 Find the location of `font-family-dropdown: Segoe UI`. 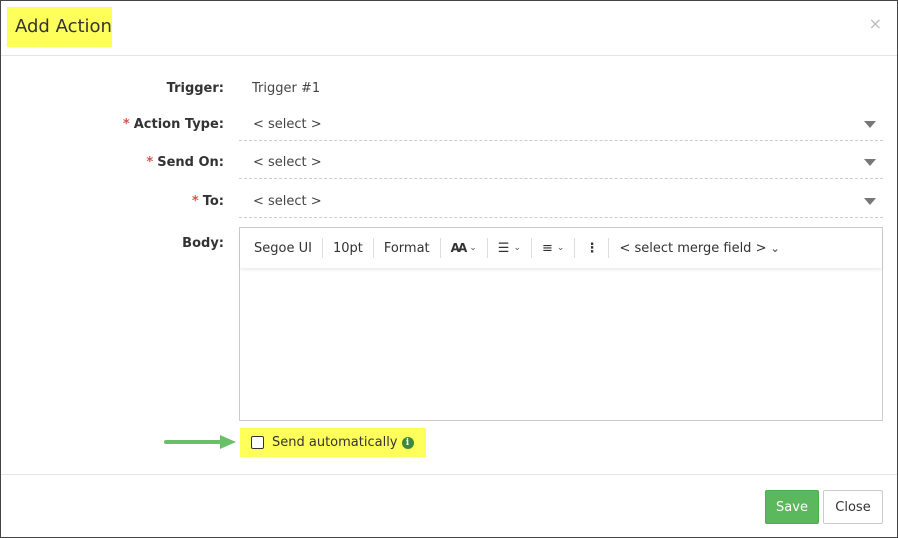

font-family-dropdown: Segoe UI is located at coordinates (283, 248).